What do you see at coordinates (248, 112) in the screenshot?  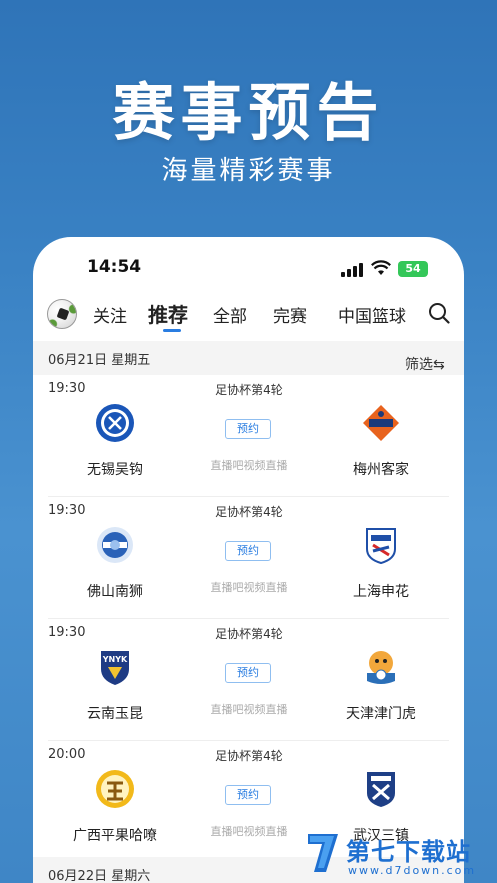 I see `hero-title: 赛事预告` at bounding box center [248, 112].